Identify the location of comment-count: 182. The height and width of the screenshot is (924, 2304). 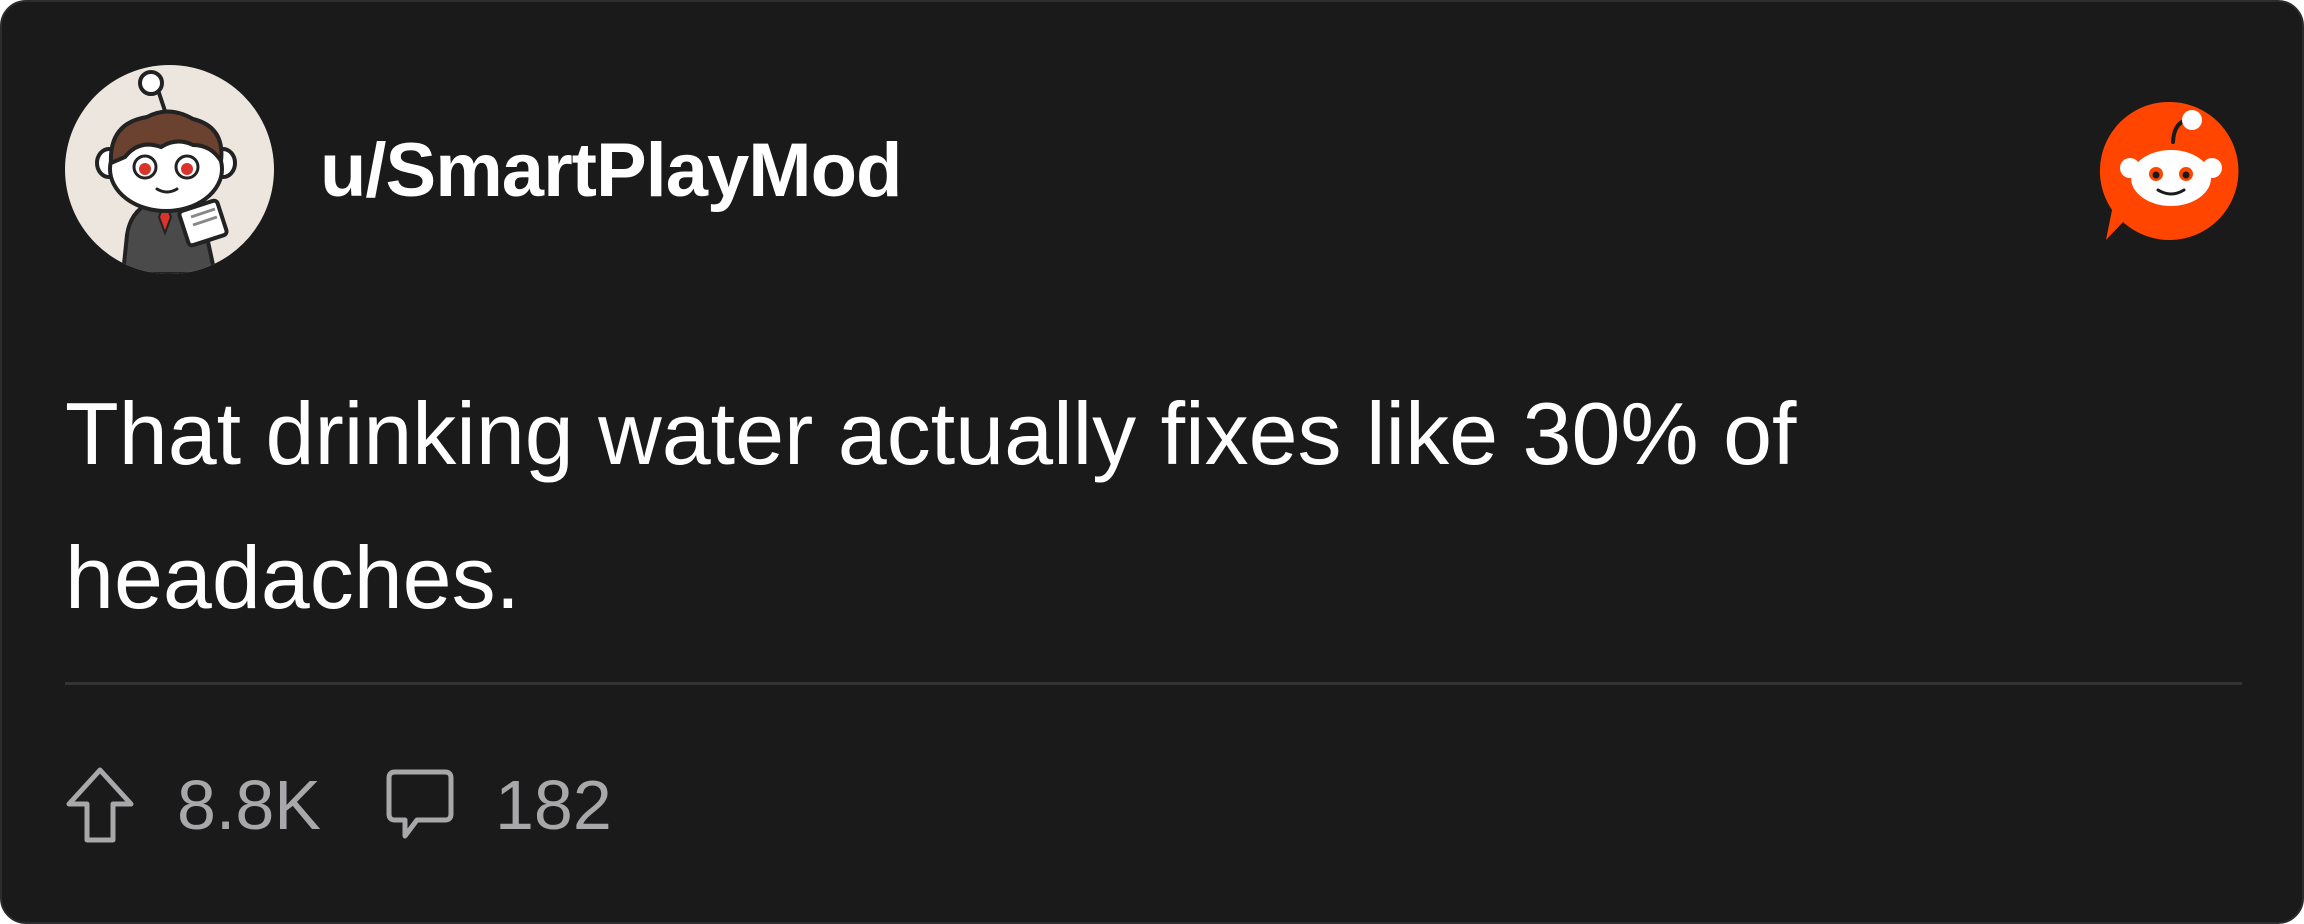
(553, 805).